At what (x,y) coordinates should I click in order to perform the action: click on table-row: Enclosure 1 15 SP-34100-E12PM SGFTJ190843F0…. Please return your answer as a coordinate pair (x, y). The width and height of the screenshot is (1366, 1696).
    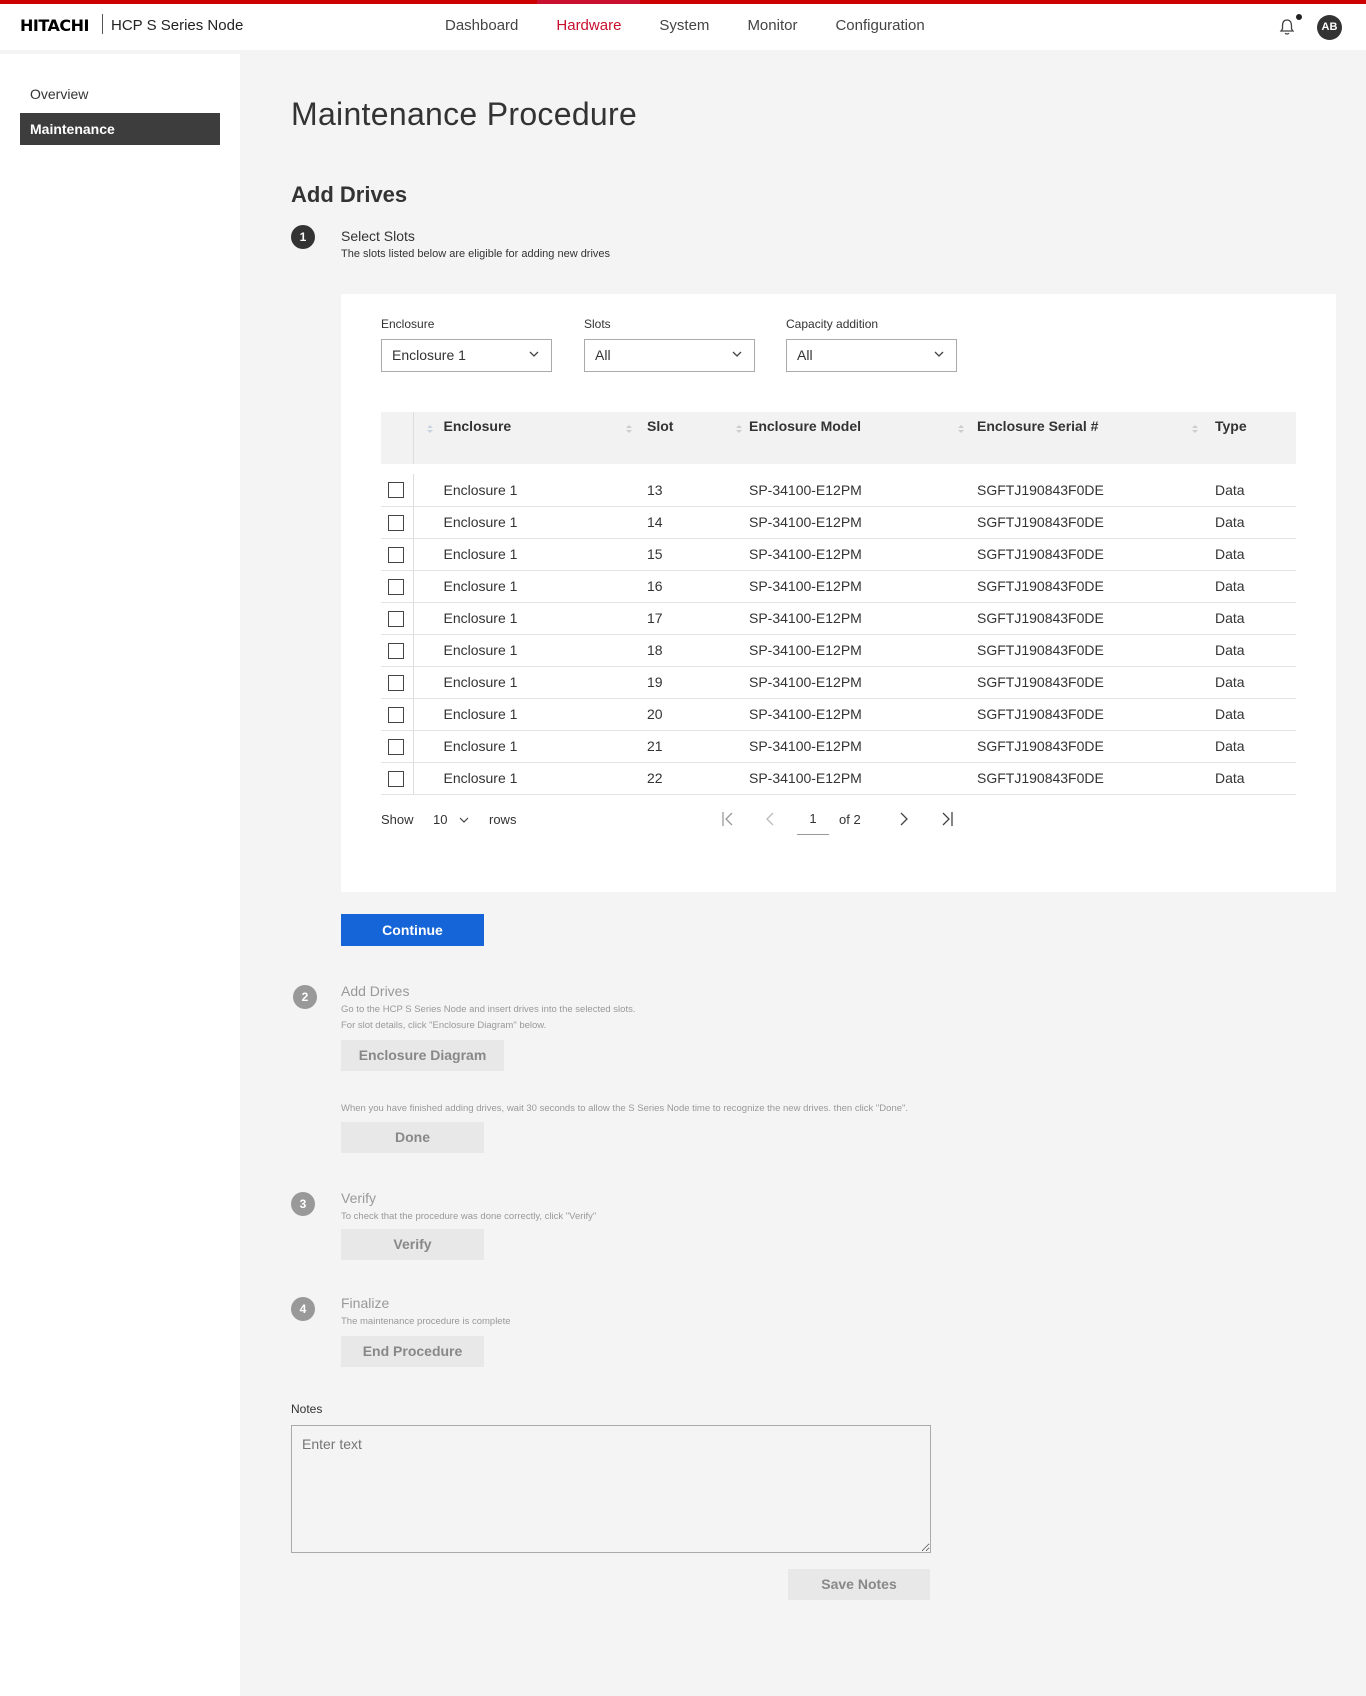
    Looking at the image, I should click on (838, 554).